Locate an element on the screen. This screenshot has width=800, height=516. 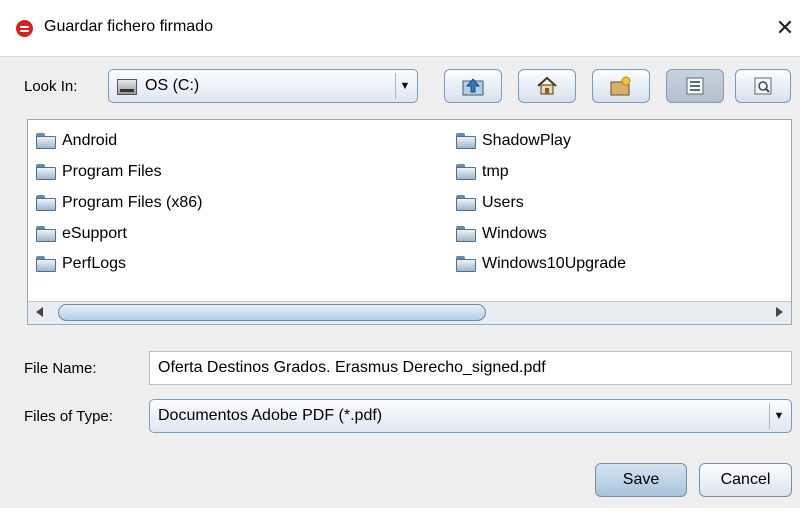
scroll-right-icon is located at coordinates (779, 312).